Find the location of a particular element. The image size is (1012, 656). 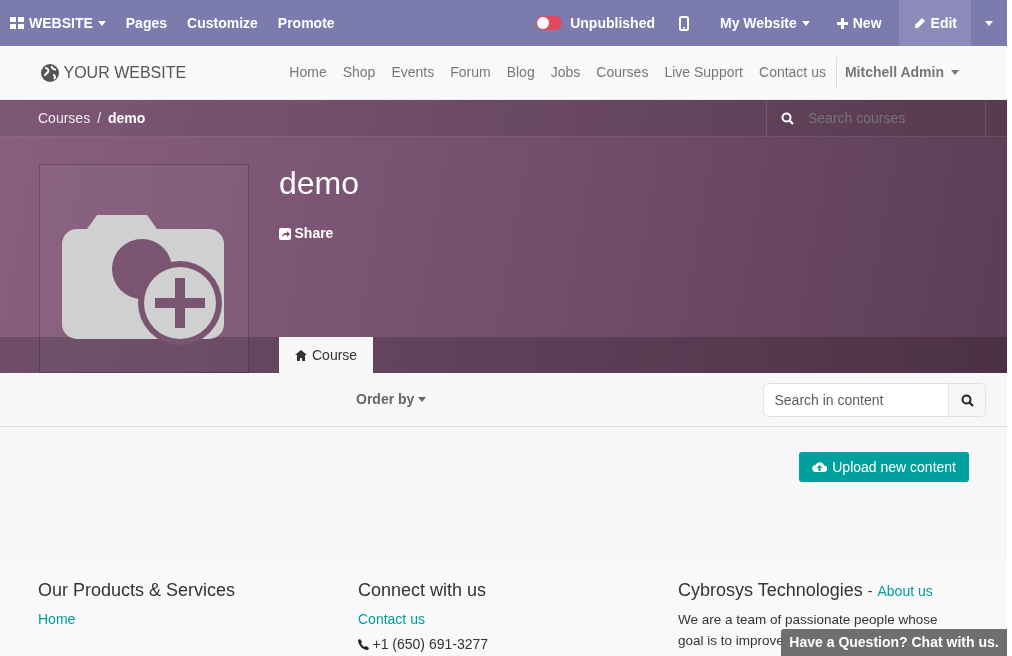

breadcrumb-current: demo is located at coordinates (127, 118).